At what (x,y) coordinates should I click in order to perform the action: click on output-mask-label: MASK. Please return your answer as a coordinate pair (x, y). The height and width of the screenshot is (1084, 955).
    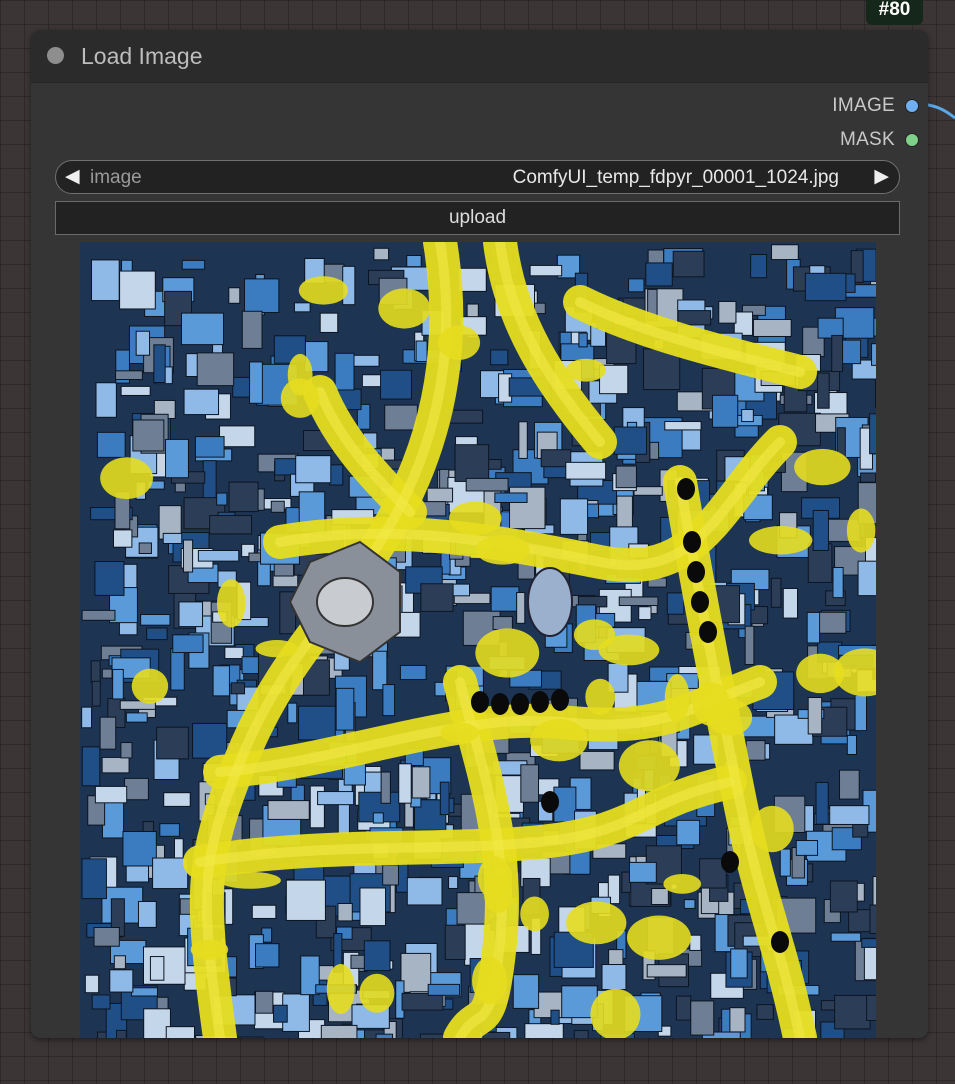
    Looking at the image, I should click on (867, 139).